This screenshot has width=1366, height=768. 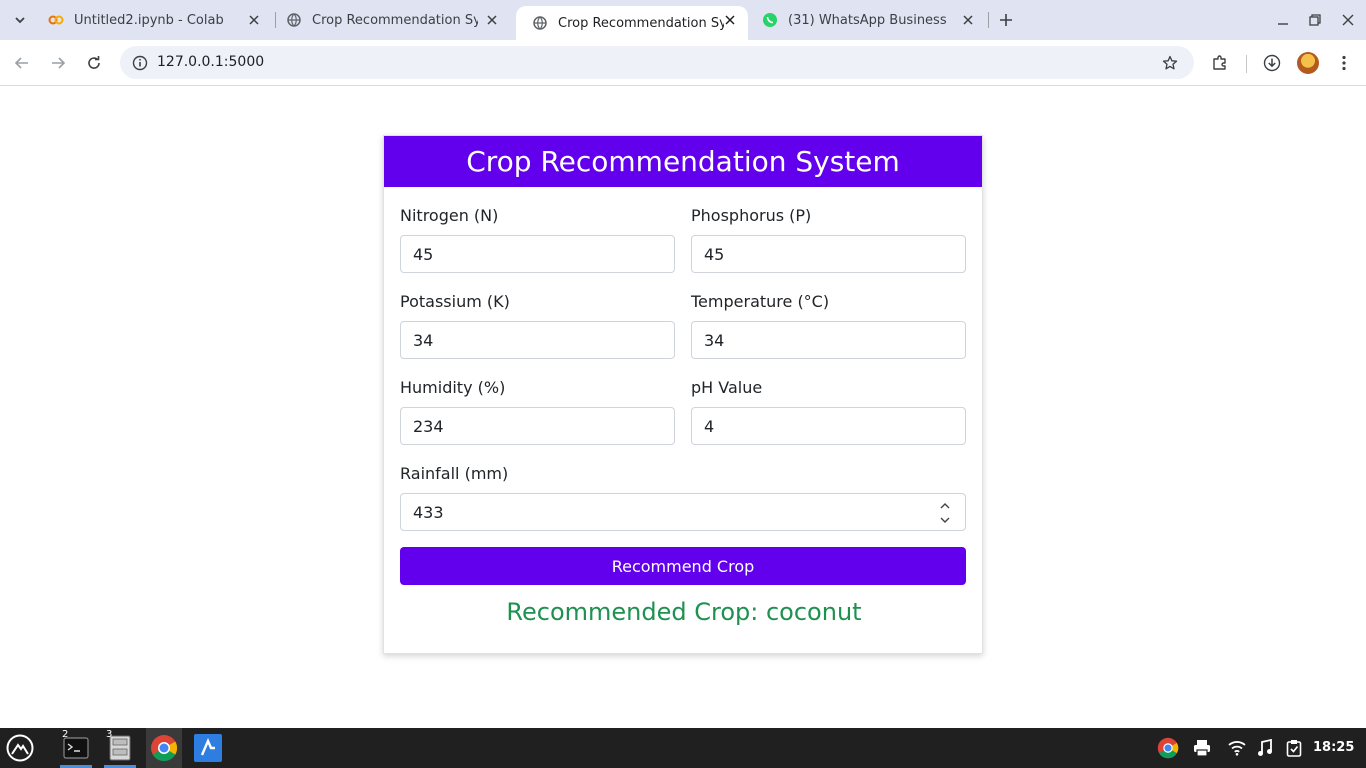 I want to click on rainfall-input: 433, so click(x=683, y=512).